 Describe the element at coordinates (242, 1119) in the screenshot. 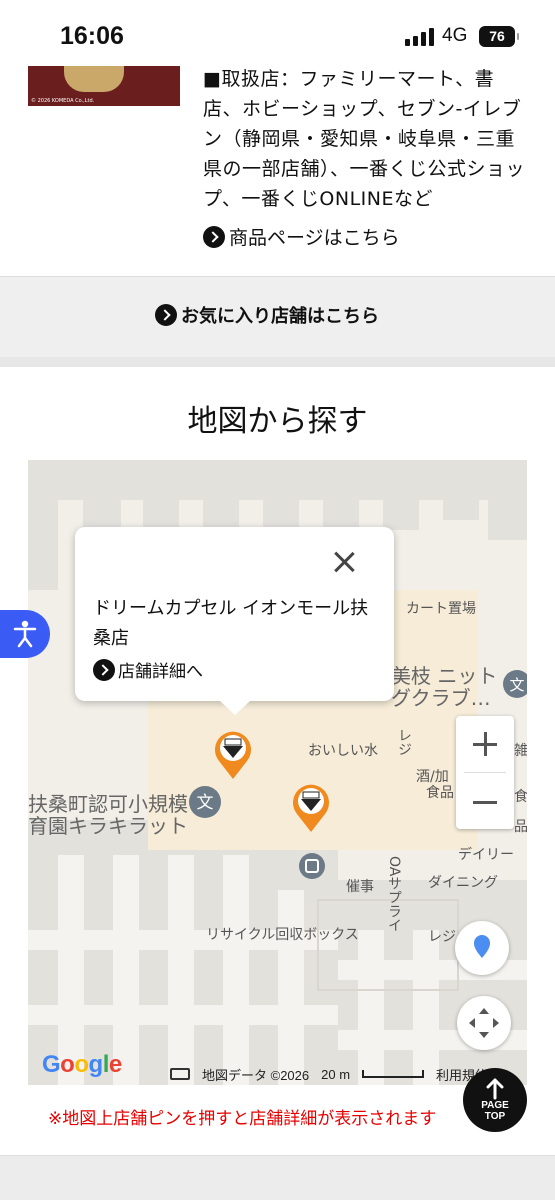

I see `map-notice: ※地図上店舗ピンを押すと店舗詳細が表示されます` at that location.